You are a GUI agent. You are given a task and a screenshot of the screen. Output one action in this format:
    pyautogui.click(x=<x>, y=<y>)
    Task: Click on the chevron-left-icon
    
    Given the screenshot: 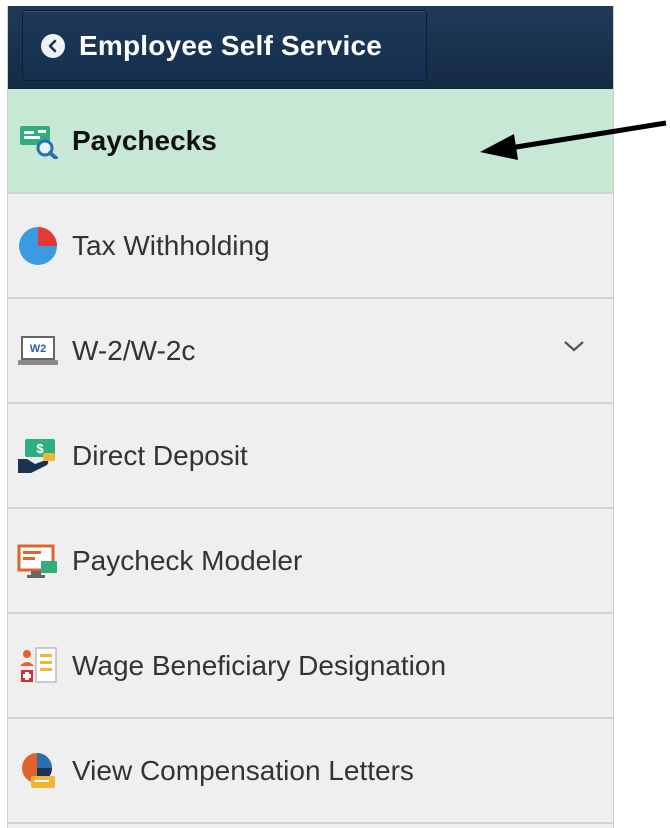 What is the action you would take?
    pyautogui.click(x=53, y=45)
    